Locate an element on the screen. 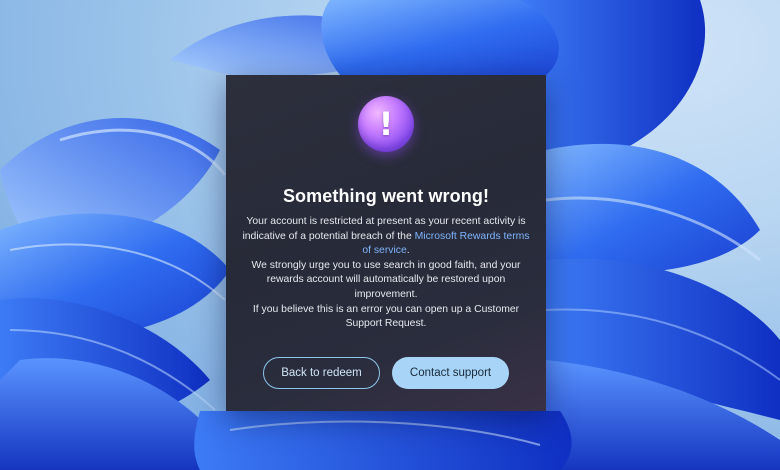 Image resolution: width=780 pixels, height=470 pixels. back-to-redeem-button: Back to redeem is located at coordinates (321, 373).